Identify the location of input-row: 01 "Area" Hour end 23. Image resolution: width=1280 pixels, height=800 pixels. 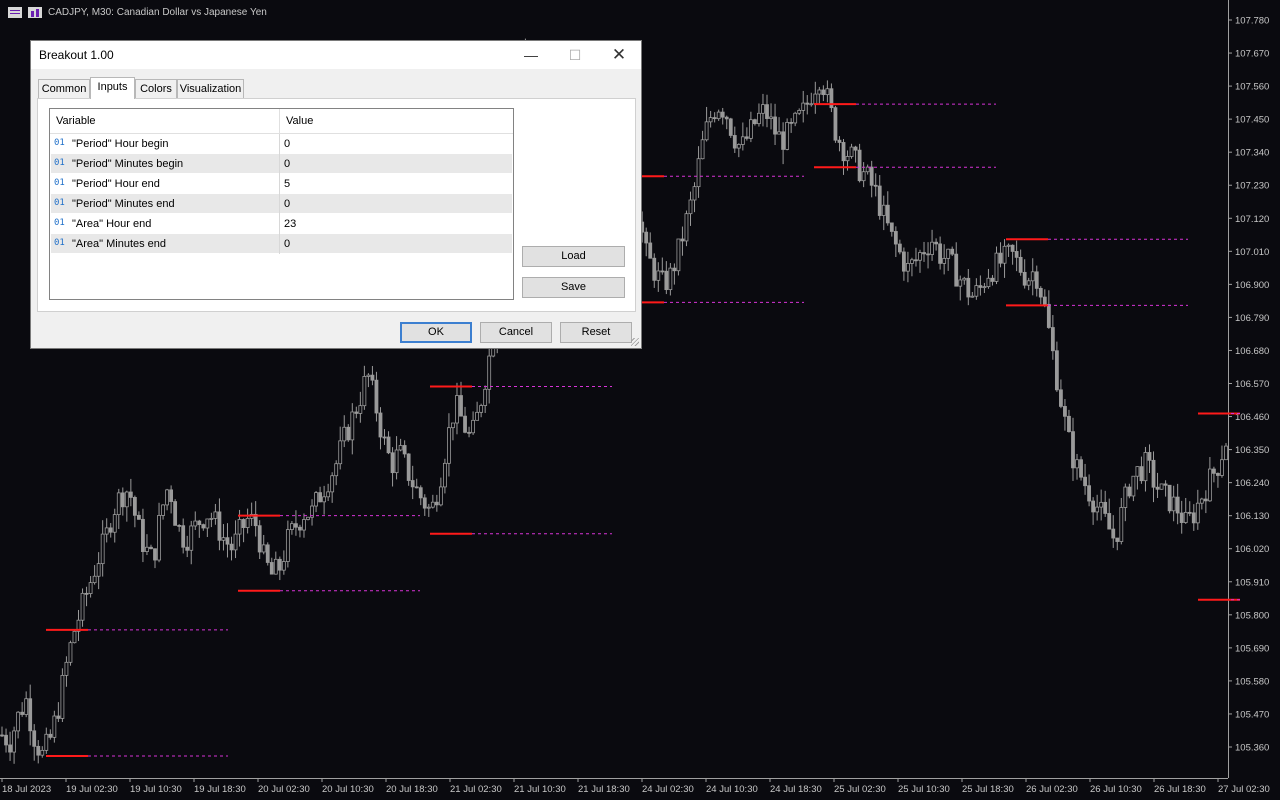
(281, 224).